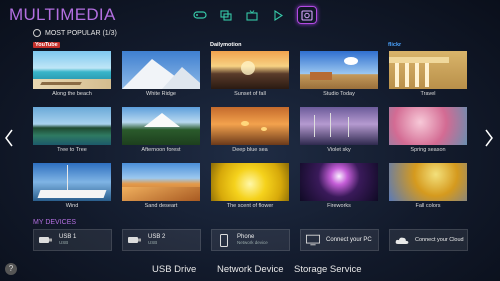  I want to click on device-subtitle: Network device, so click(252, 242).